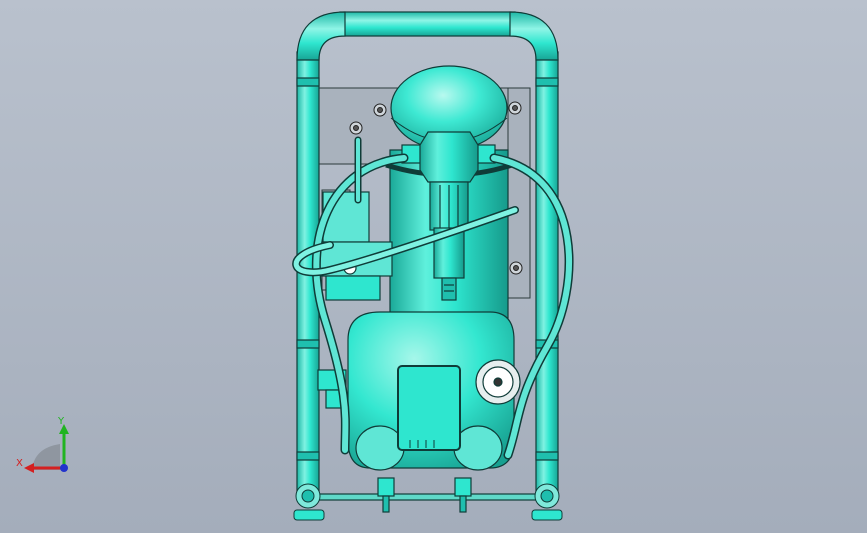 Image resolution: width=867 pixels, height=533 pixels. Describe the element at coordinates (61, 421) in the screenshot. I see `y-axis-label: Y` at that location.